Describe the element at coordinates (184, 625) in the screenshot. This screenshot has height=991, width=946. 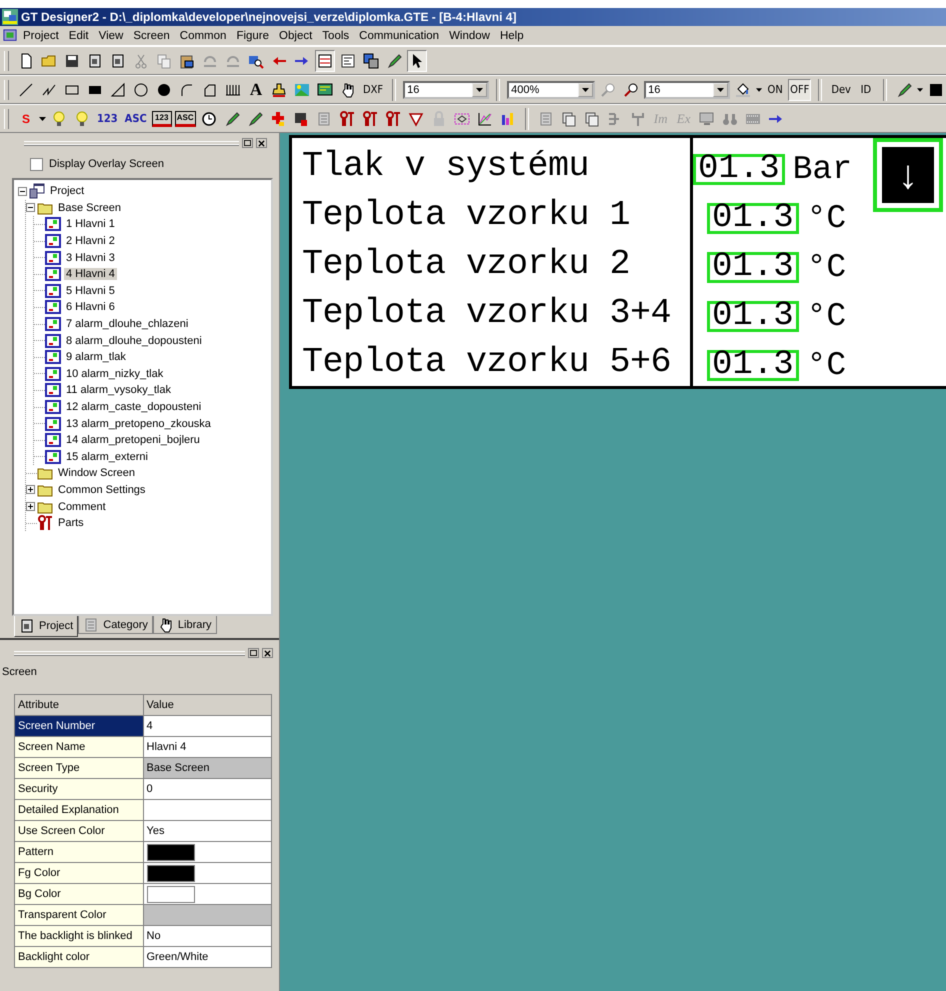
I see `panel-tab: Library` at that location.